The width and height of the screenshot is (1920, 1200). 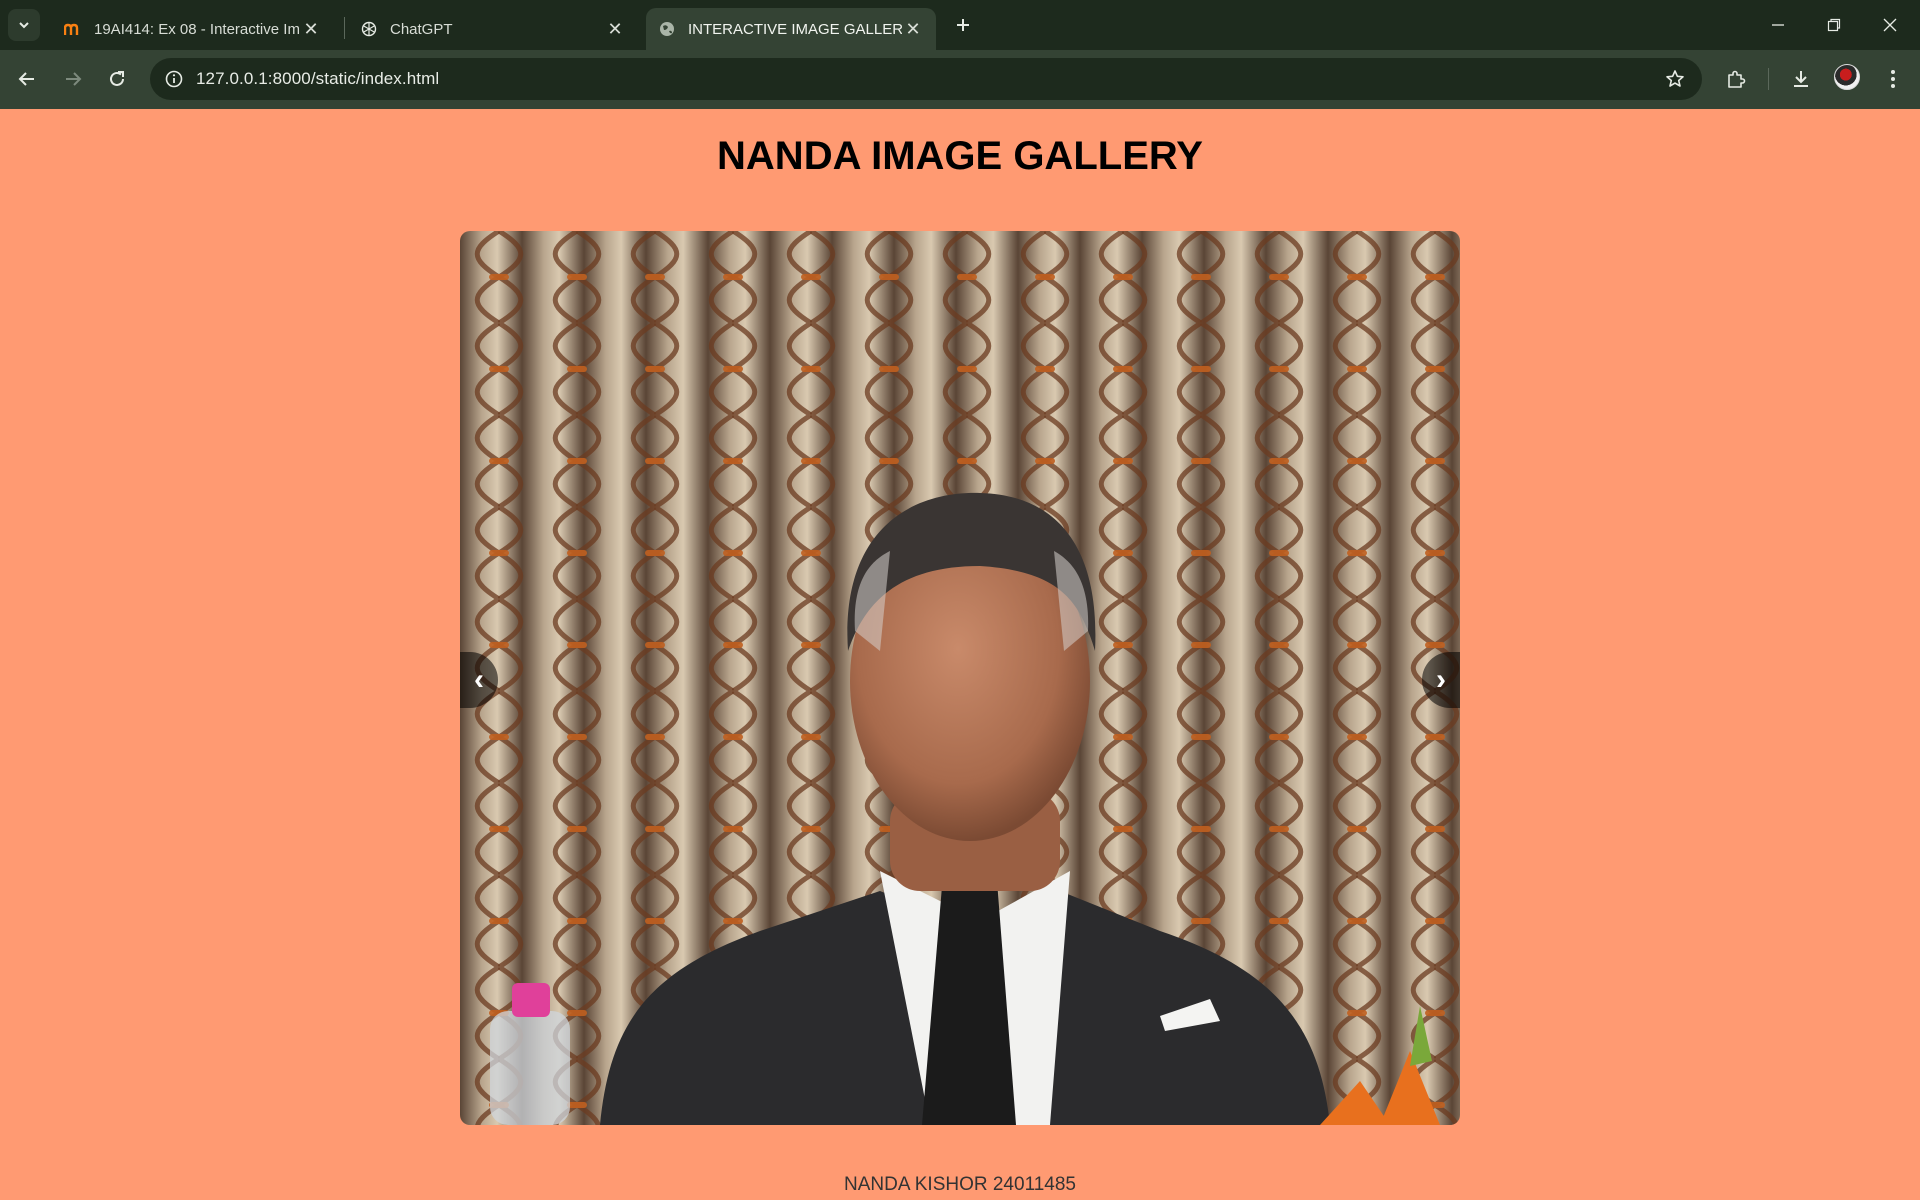 What do you see at coordinates (73, 29) in the screenshot?
I see `moodle-favicon-icon` at bounding box center [73, 29].